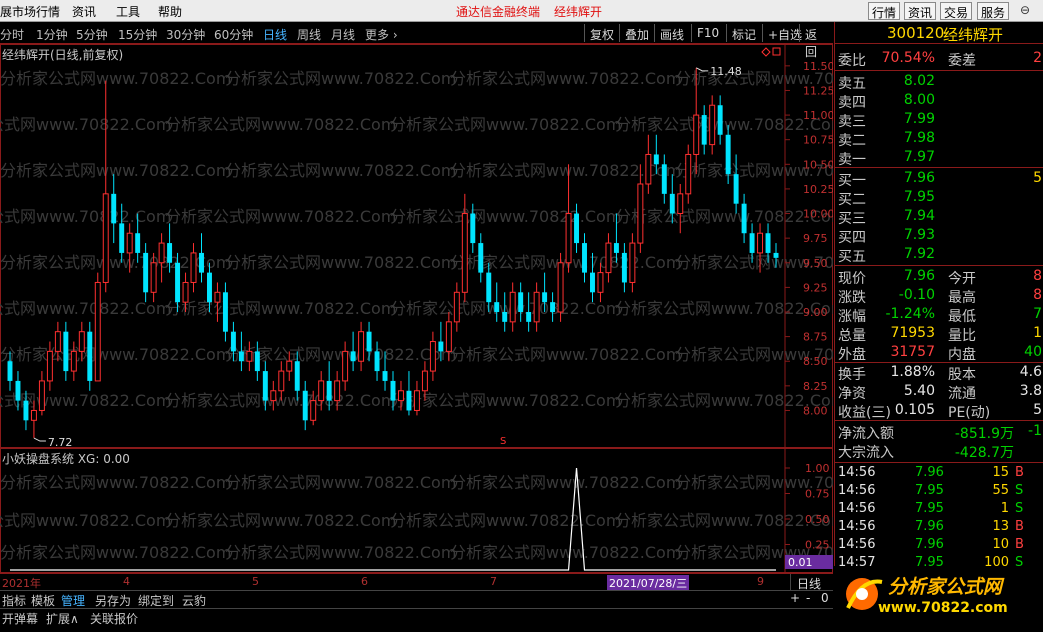 The height and width of the screenshot is (632, 1043). What do you see at coordinates (800, 562) in the screenshot?
I see `indicator-current-value: 0.01` at bounding box center [800, 562].